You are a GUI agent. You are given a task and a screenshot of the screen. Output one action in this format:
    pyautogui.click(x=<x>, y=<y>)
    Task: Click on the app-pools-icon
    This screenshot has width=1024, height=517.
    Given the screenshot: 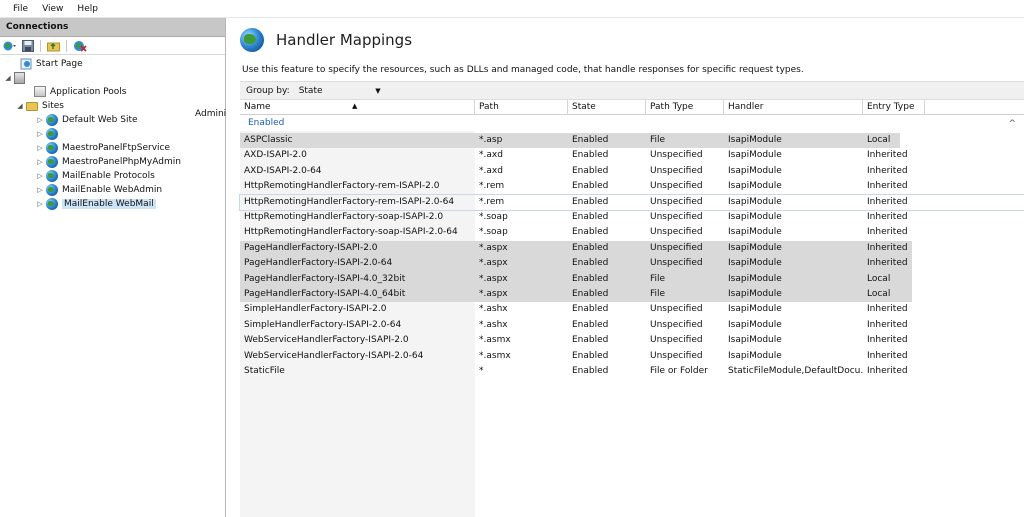 What is the action you would take?
    pyautogui.click(x=40, y=92)
    